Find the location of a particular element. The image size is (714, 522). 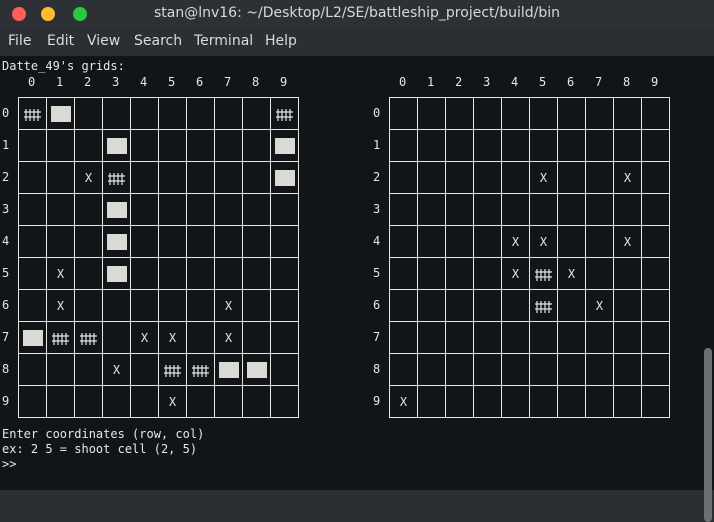

left-col-label: 9 is located at coordinates (284, 82).